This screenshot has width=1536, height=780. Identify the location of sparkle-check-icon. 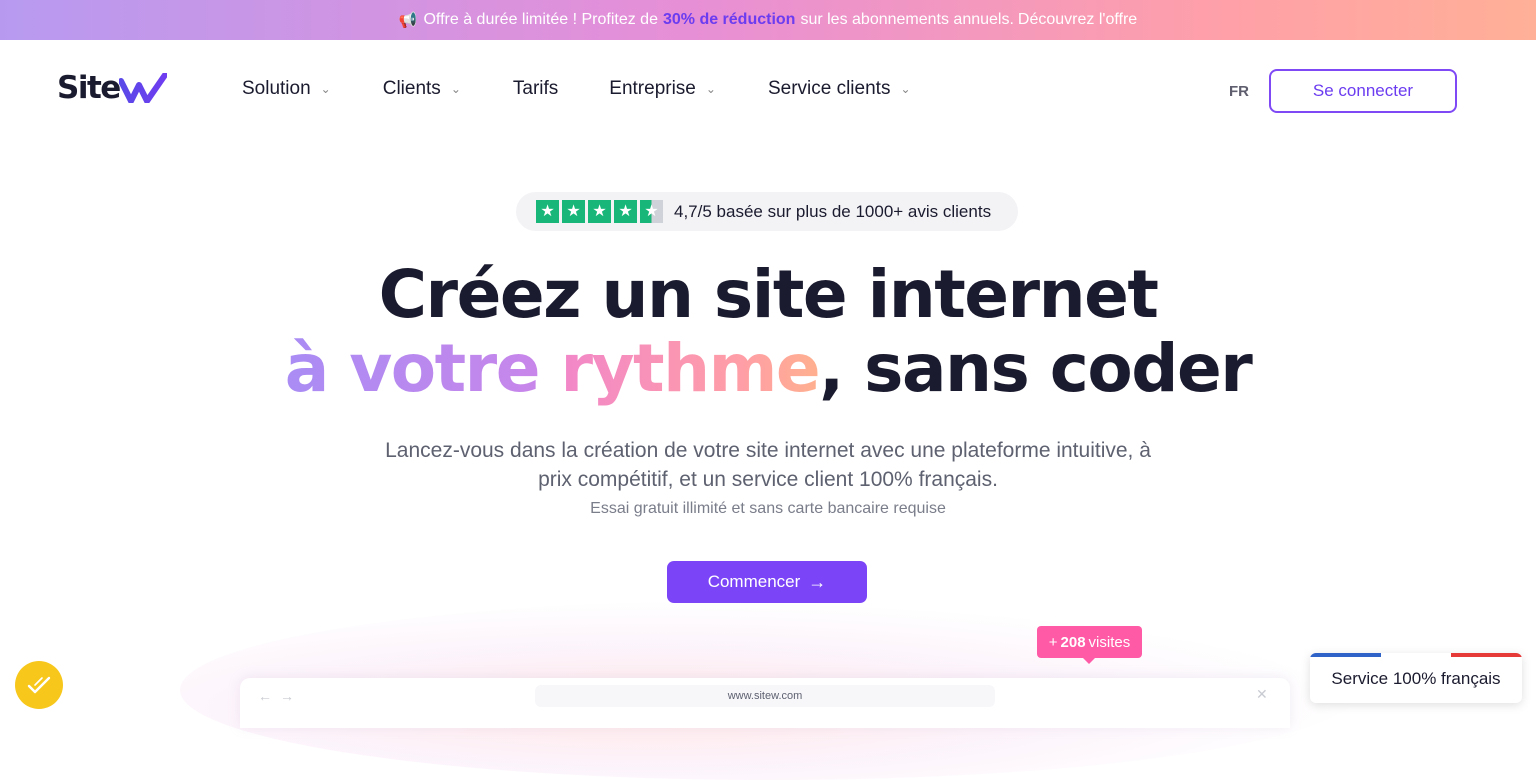
(39, 685).